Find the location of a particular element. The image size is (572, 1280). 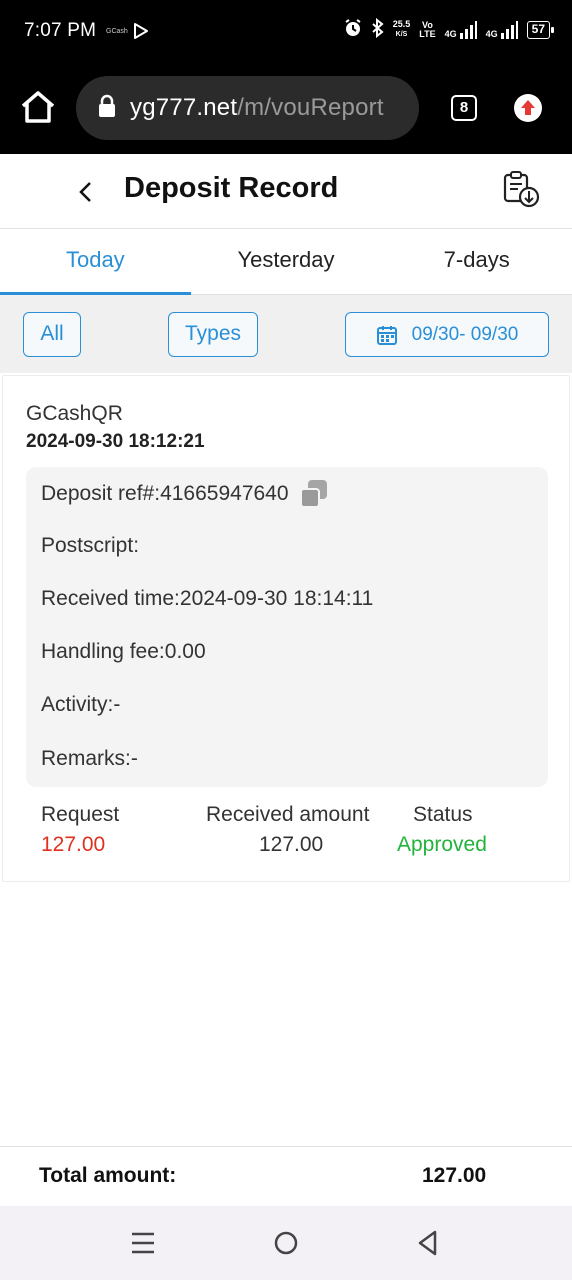

home-circle-icon is located at coordinates (286, 1243).